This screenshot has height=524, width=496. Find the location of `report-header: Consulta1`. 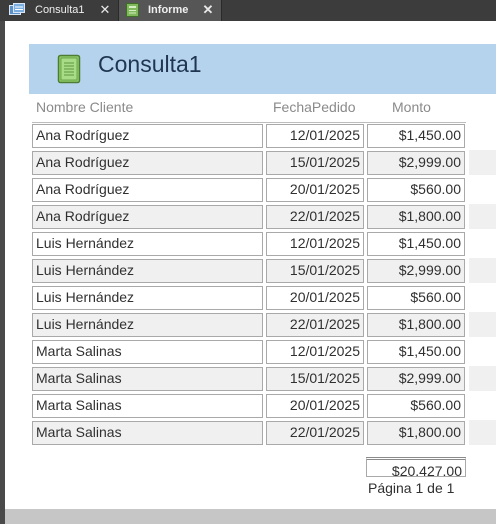

report-header: Consulta1 is located at coordinates (262, 69).